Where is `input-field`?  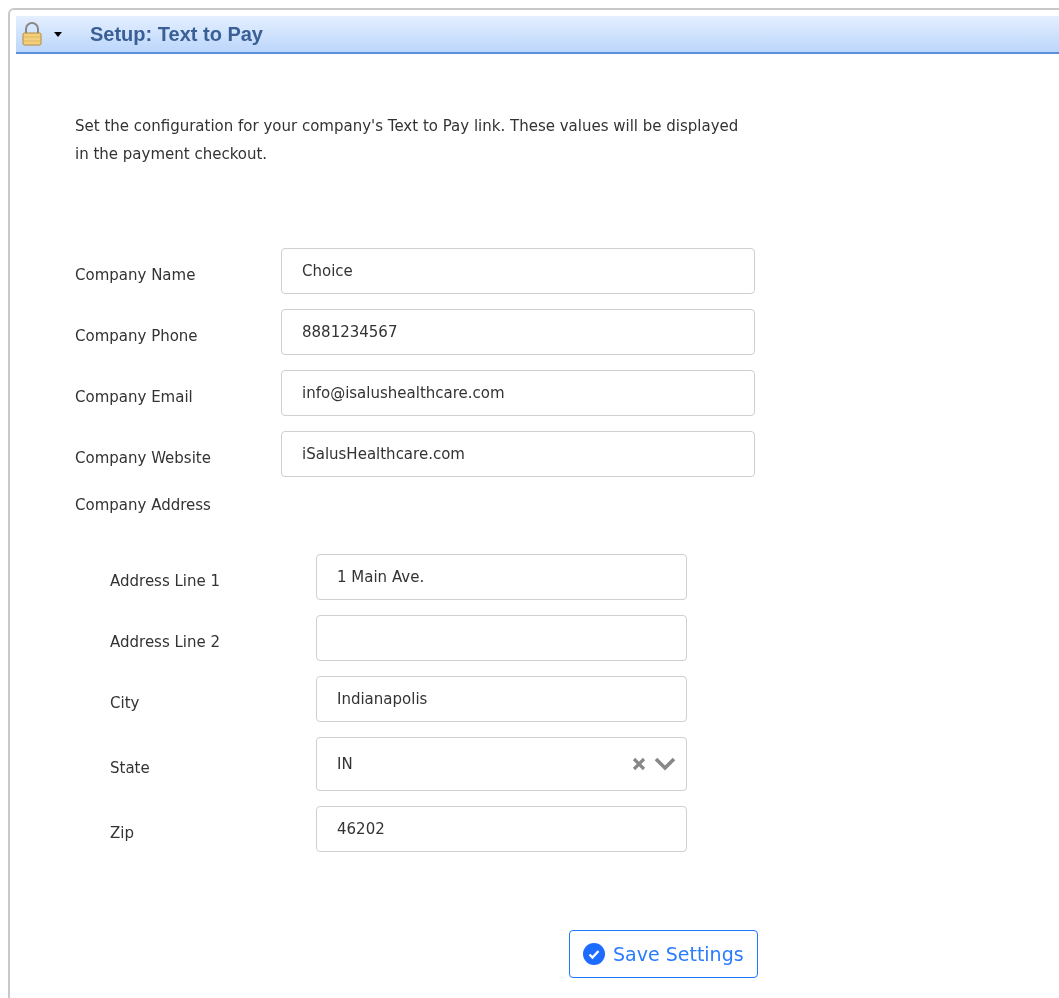 input-field is located at coordinates (501, 638).